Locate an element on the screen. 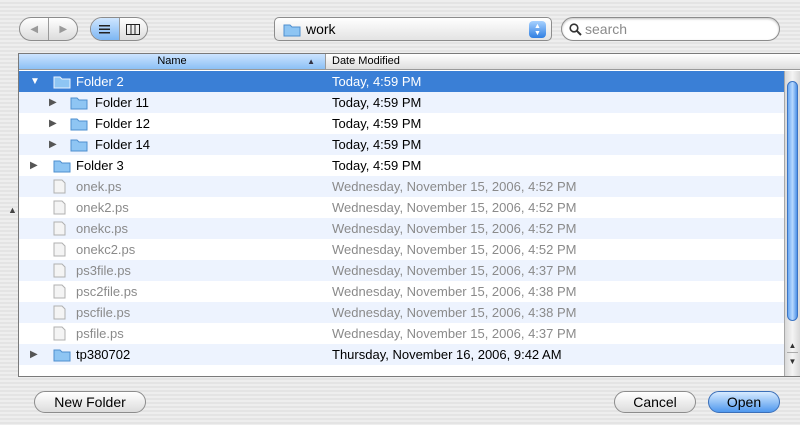 Image resolution: width=800 pixels, height=425 pixels. sort-ascending-icon: ▲ is located at coordinates (311, 61).